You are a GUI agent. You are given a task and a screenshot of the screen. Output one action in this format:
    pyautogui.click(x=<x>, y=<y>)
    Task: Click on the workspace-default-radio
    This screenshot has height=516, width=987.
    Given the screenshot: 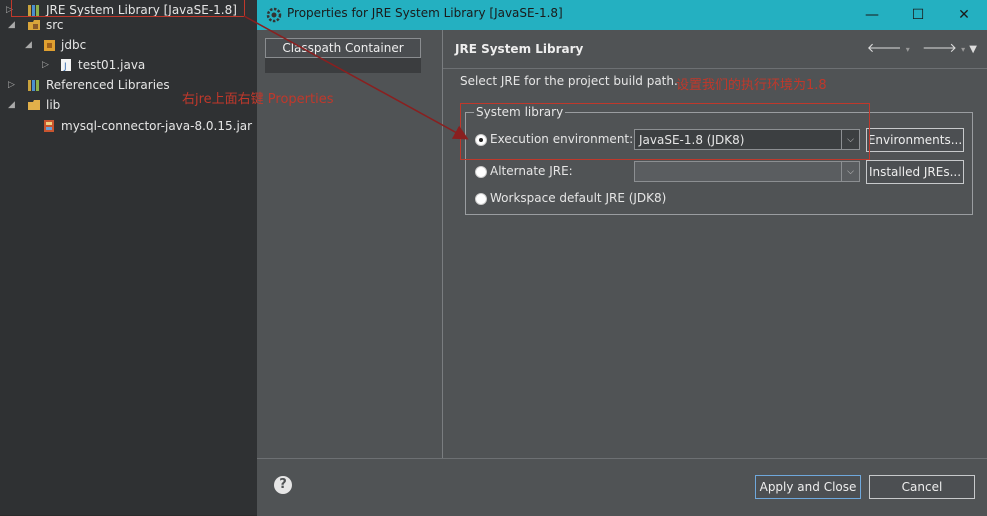 What is the action you would take?
    pyautogui.click(x=481, y=199)
    